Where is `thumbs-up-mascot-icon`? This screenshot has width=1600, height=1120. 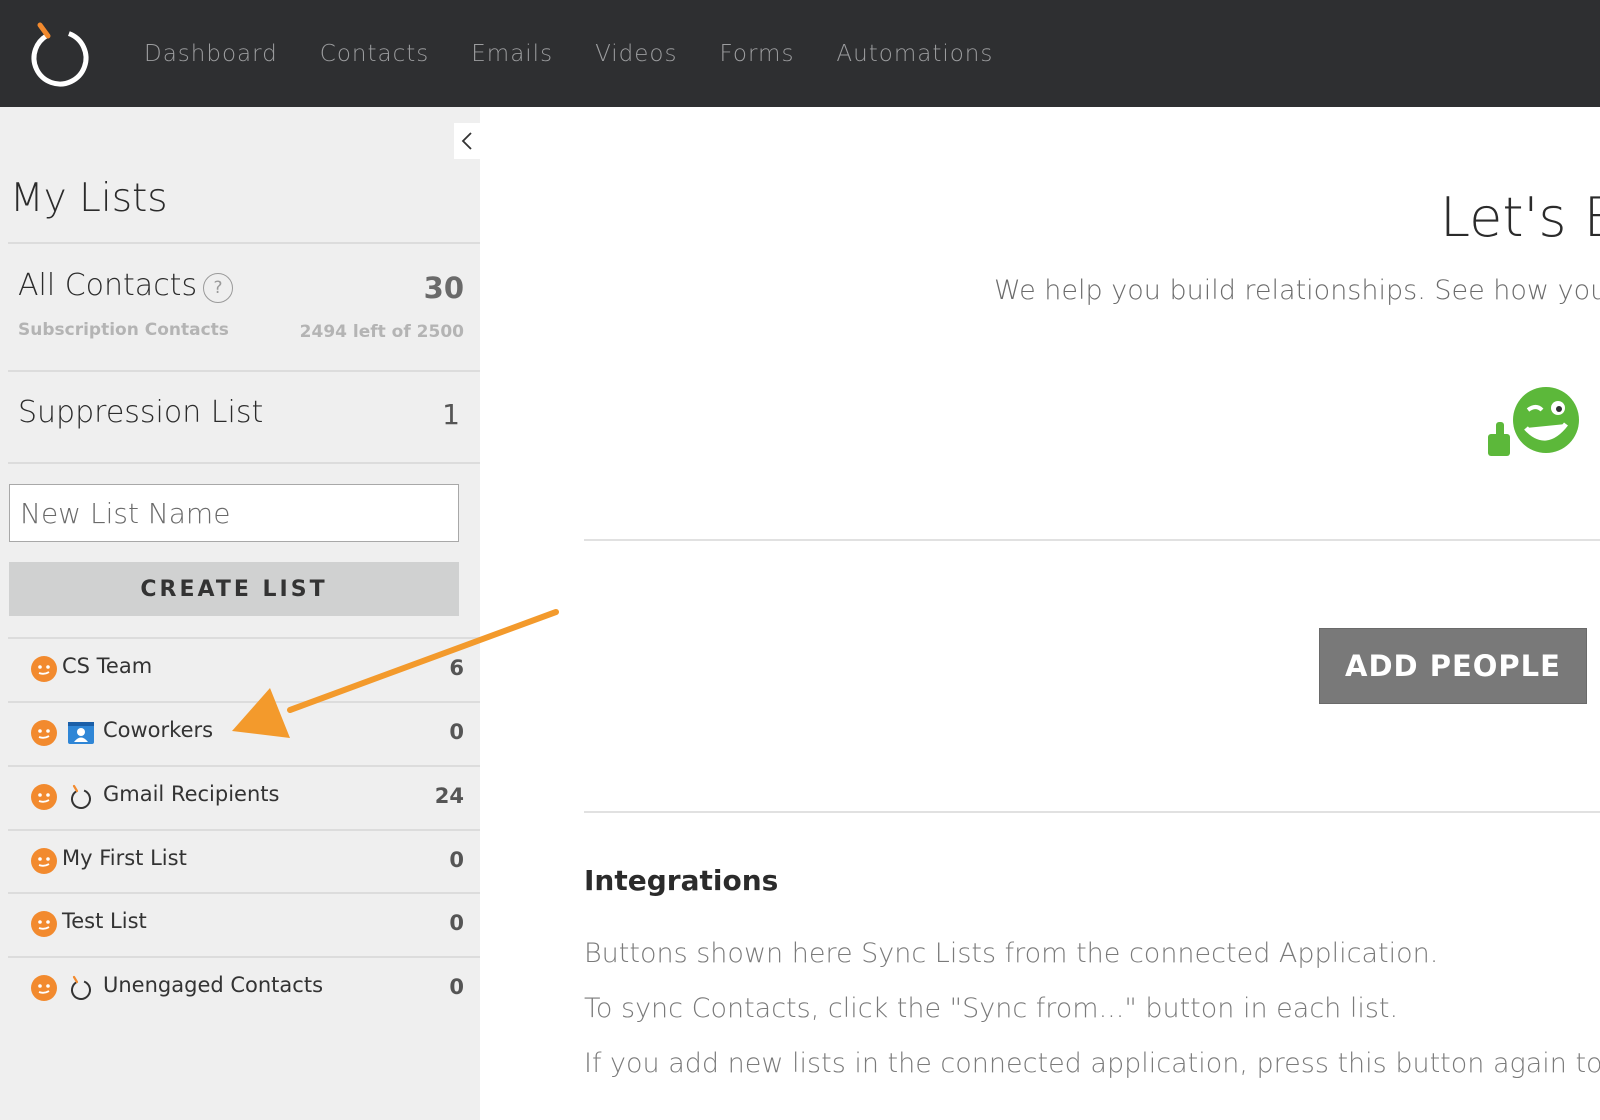 thumbs-up-mascot-icon is located at coordinates (1533, 421).